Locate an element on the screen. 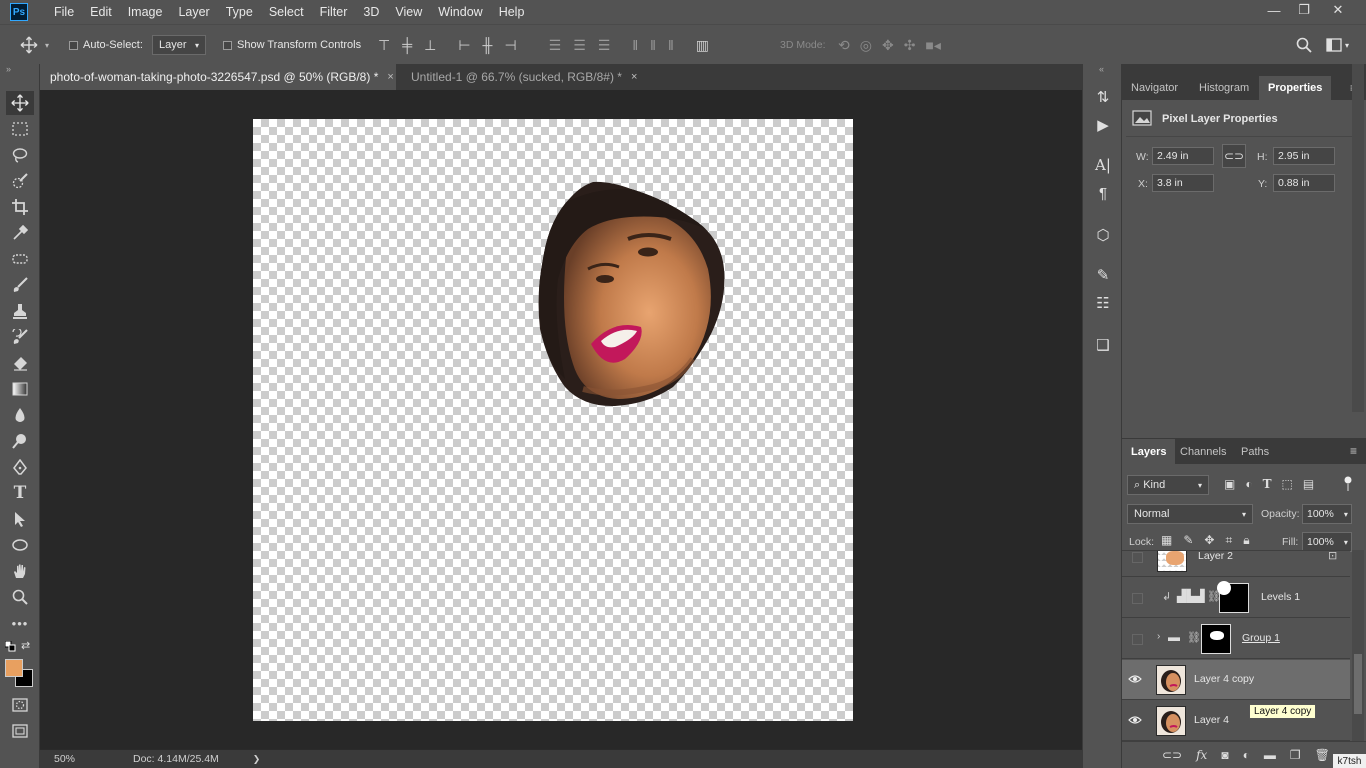 The width and height of the screenshot is (1366, 768). menu-3d: 3D is located at coordinates (371, 12).